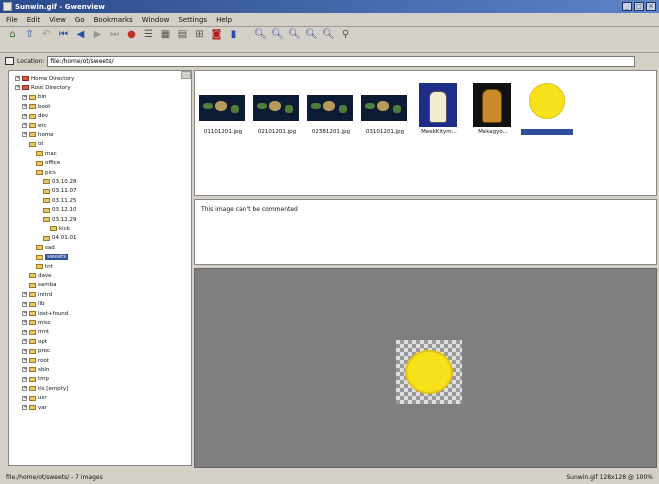 The width and height of the screenshot is (659, 484). I want to click on tree-item: + initrd, so click(37, 294).